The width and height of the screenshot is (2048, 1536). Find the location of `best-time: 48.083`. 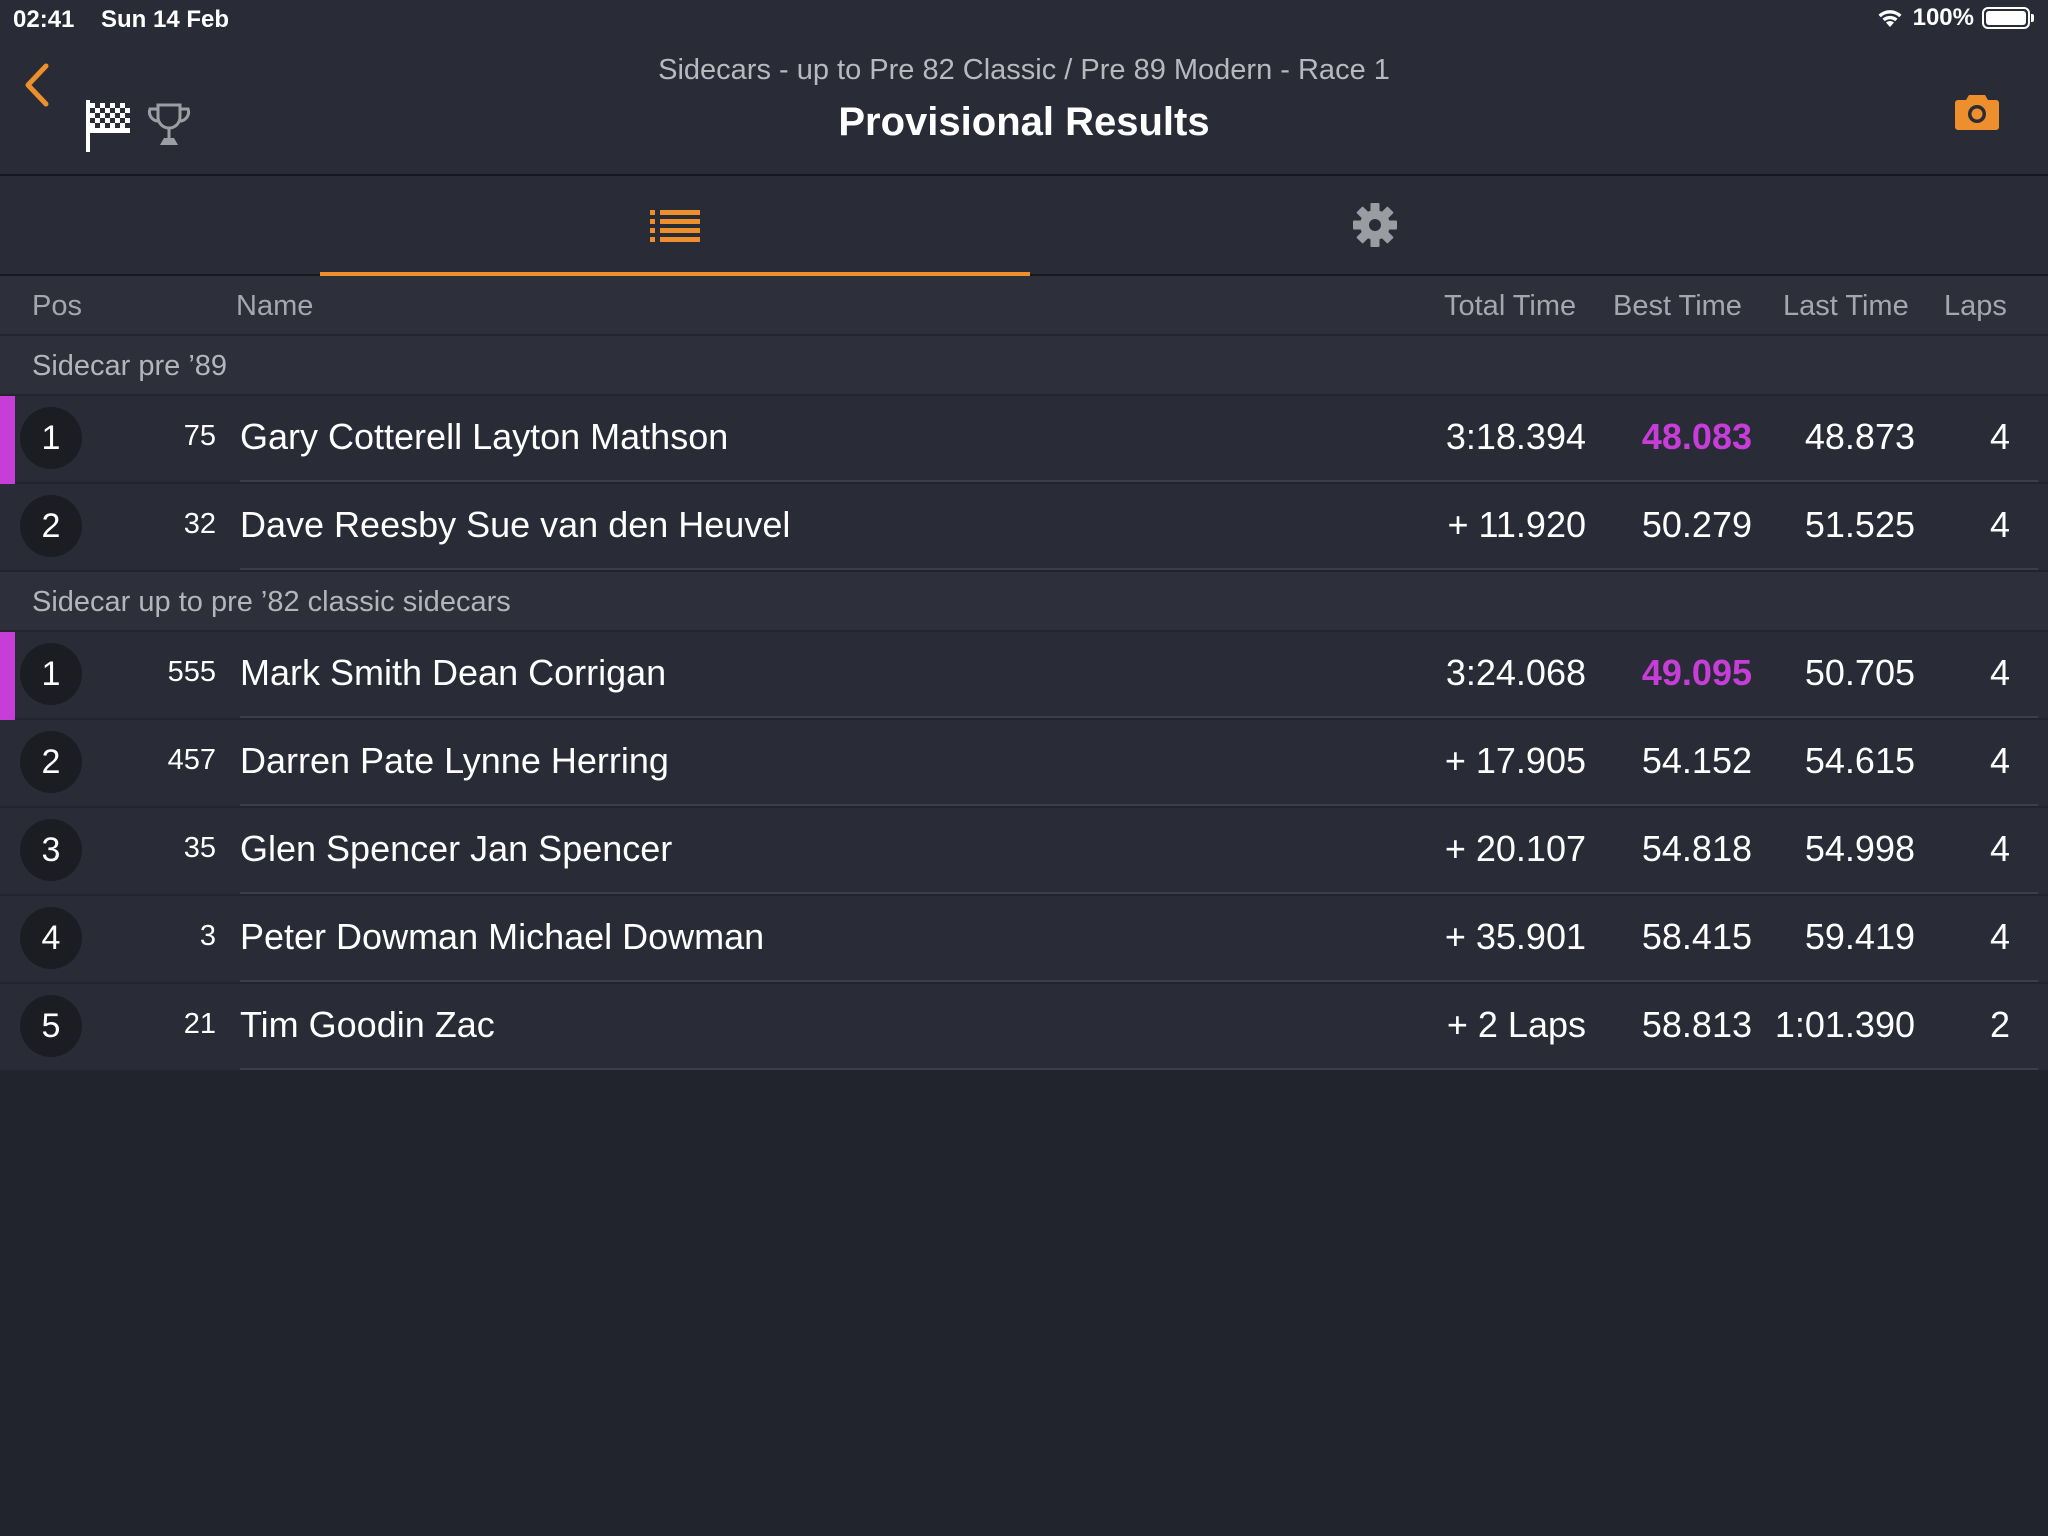

best-time: 48.083 is located at coordinates (1696, 436).